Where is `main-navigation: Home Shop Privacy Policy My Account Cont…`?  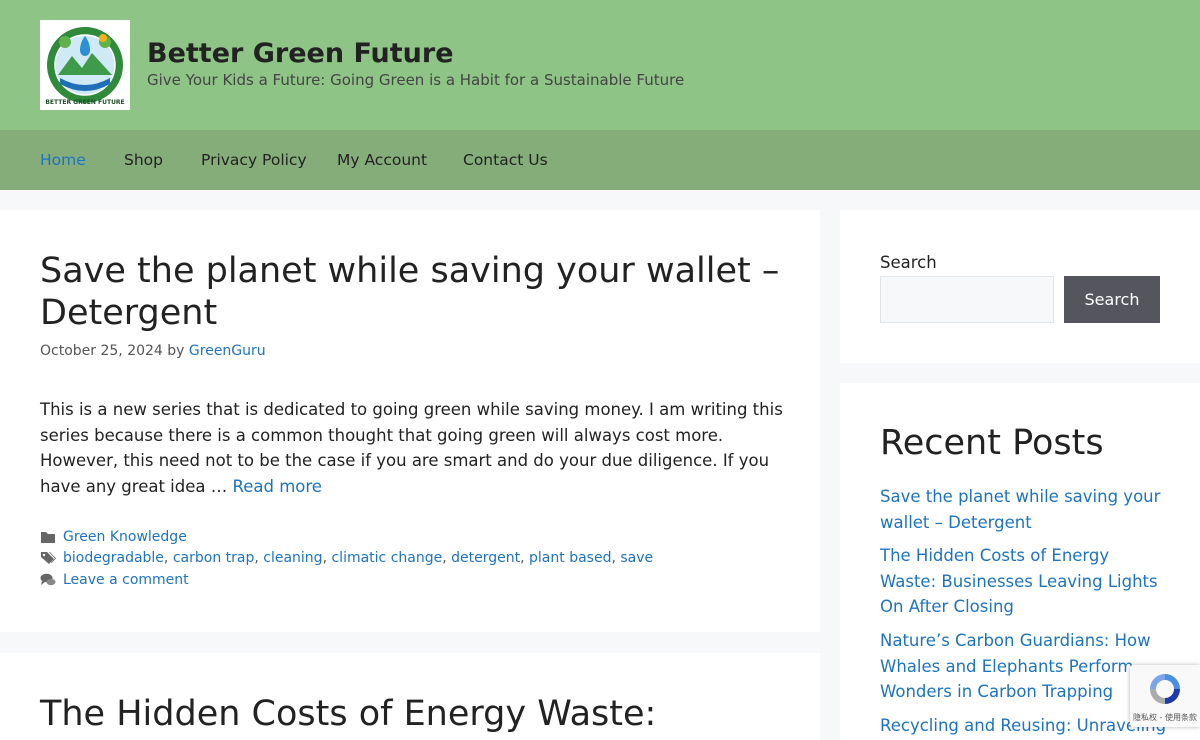
main-navigation: Home Shop Privacy Policy My Account Cont… is located at coordinates (600, 160).